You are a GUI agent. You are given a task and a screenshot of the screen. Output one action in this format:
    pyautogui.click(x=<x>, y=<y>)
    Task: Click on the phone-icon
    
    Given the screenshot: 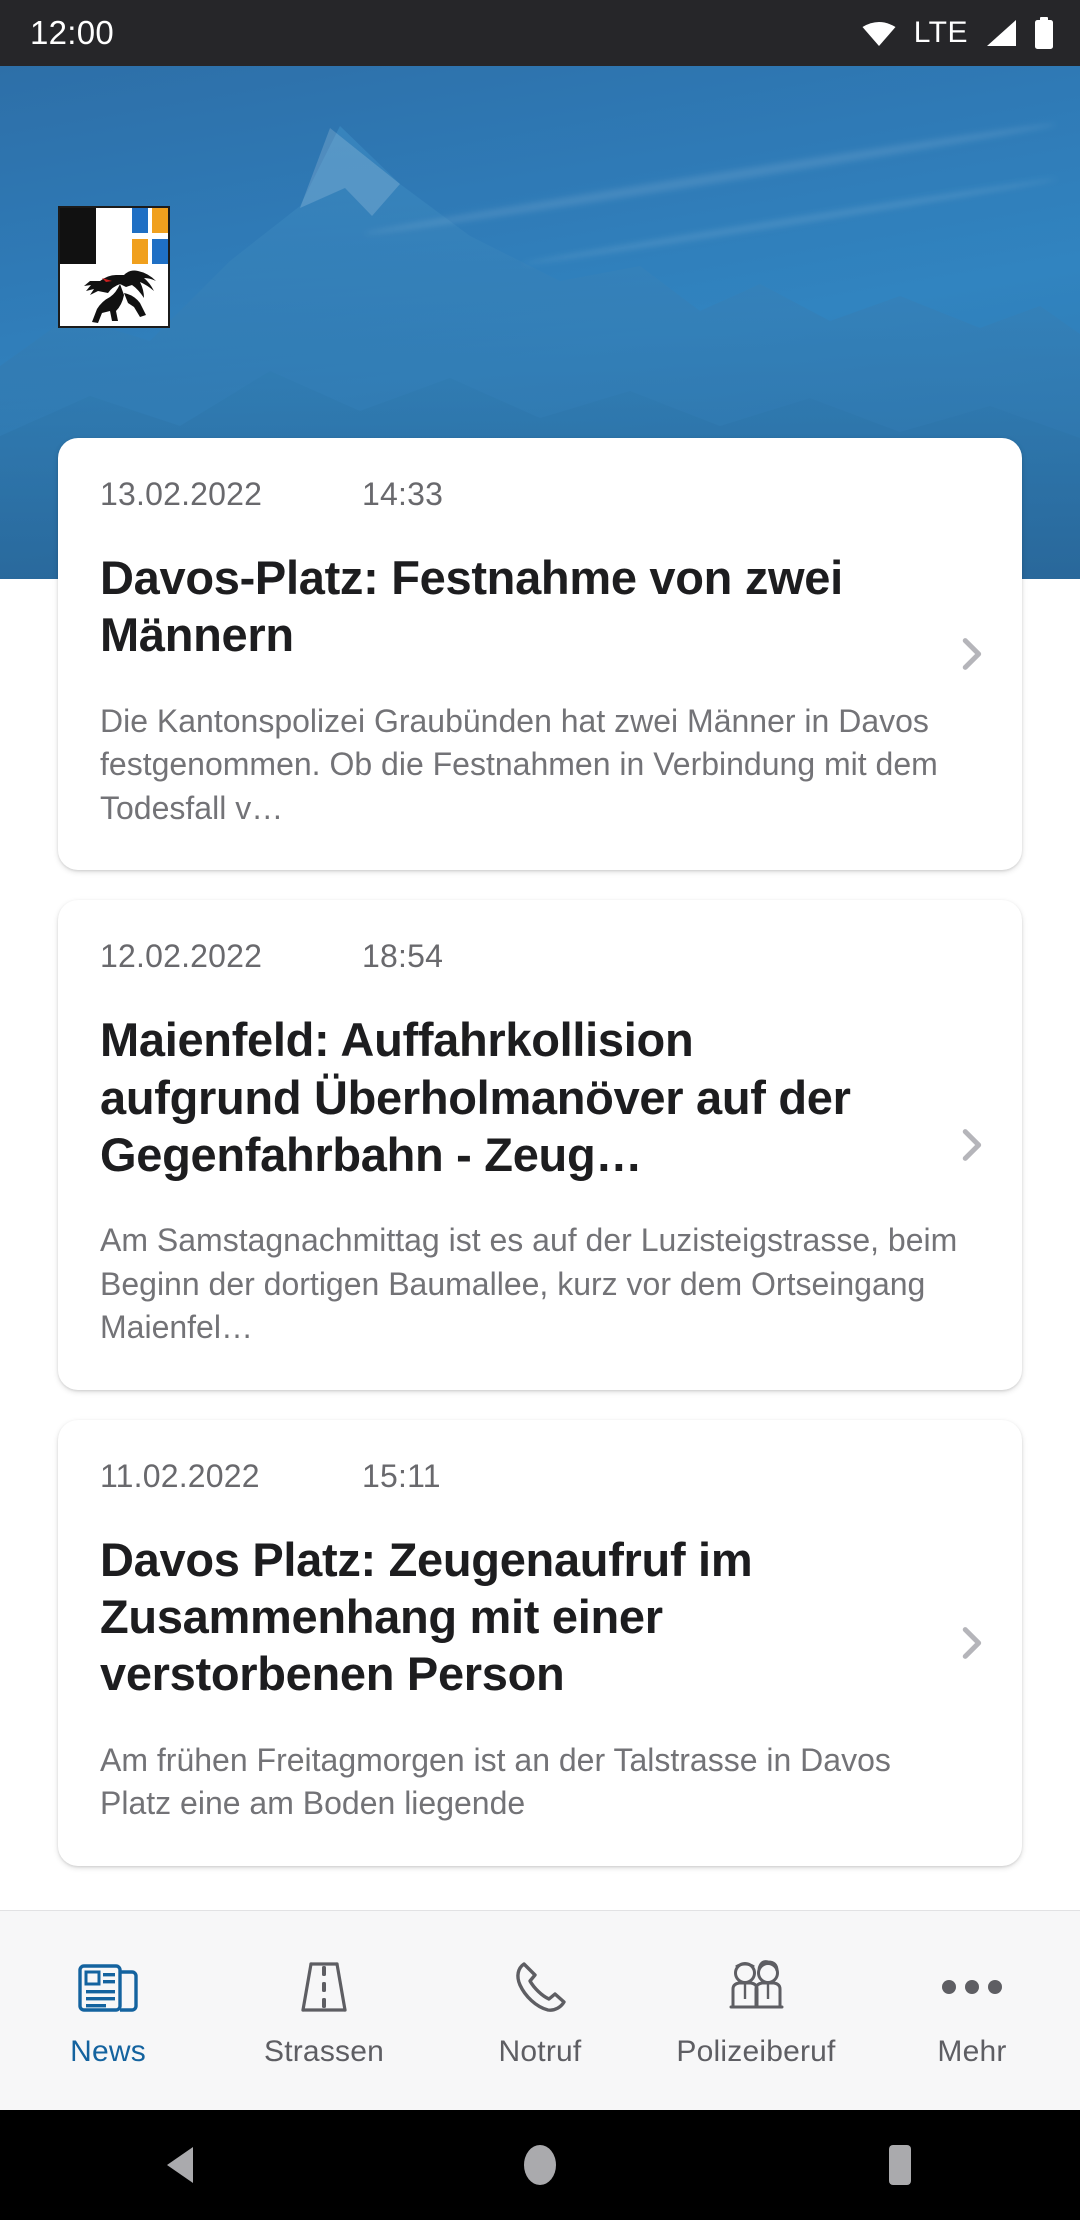 What is the action you would take?
    pyautogui.click(x=540, y=1987)
    